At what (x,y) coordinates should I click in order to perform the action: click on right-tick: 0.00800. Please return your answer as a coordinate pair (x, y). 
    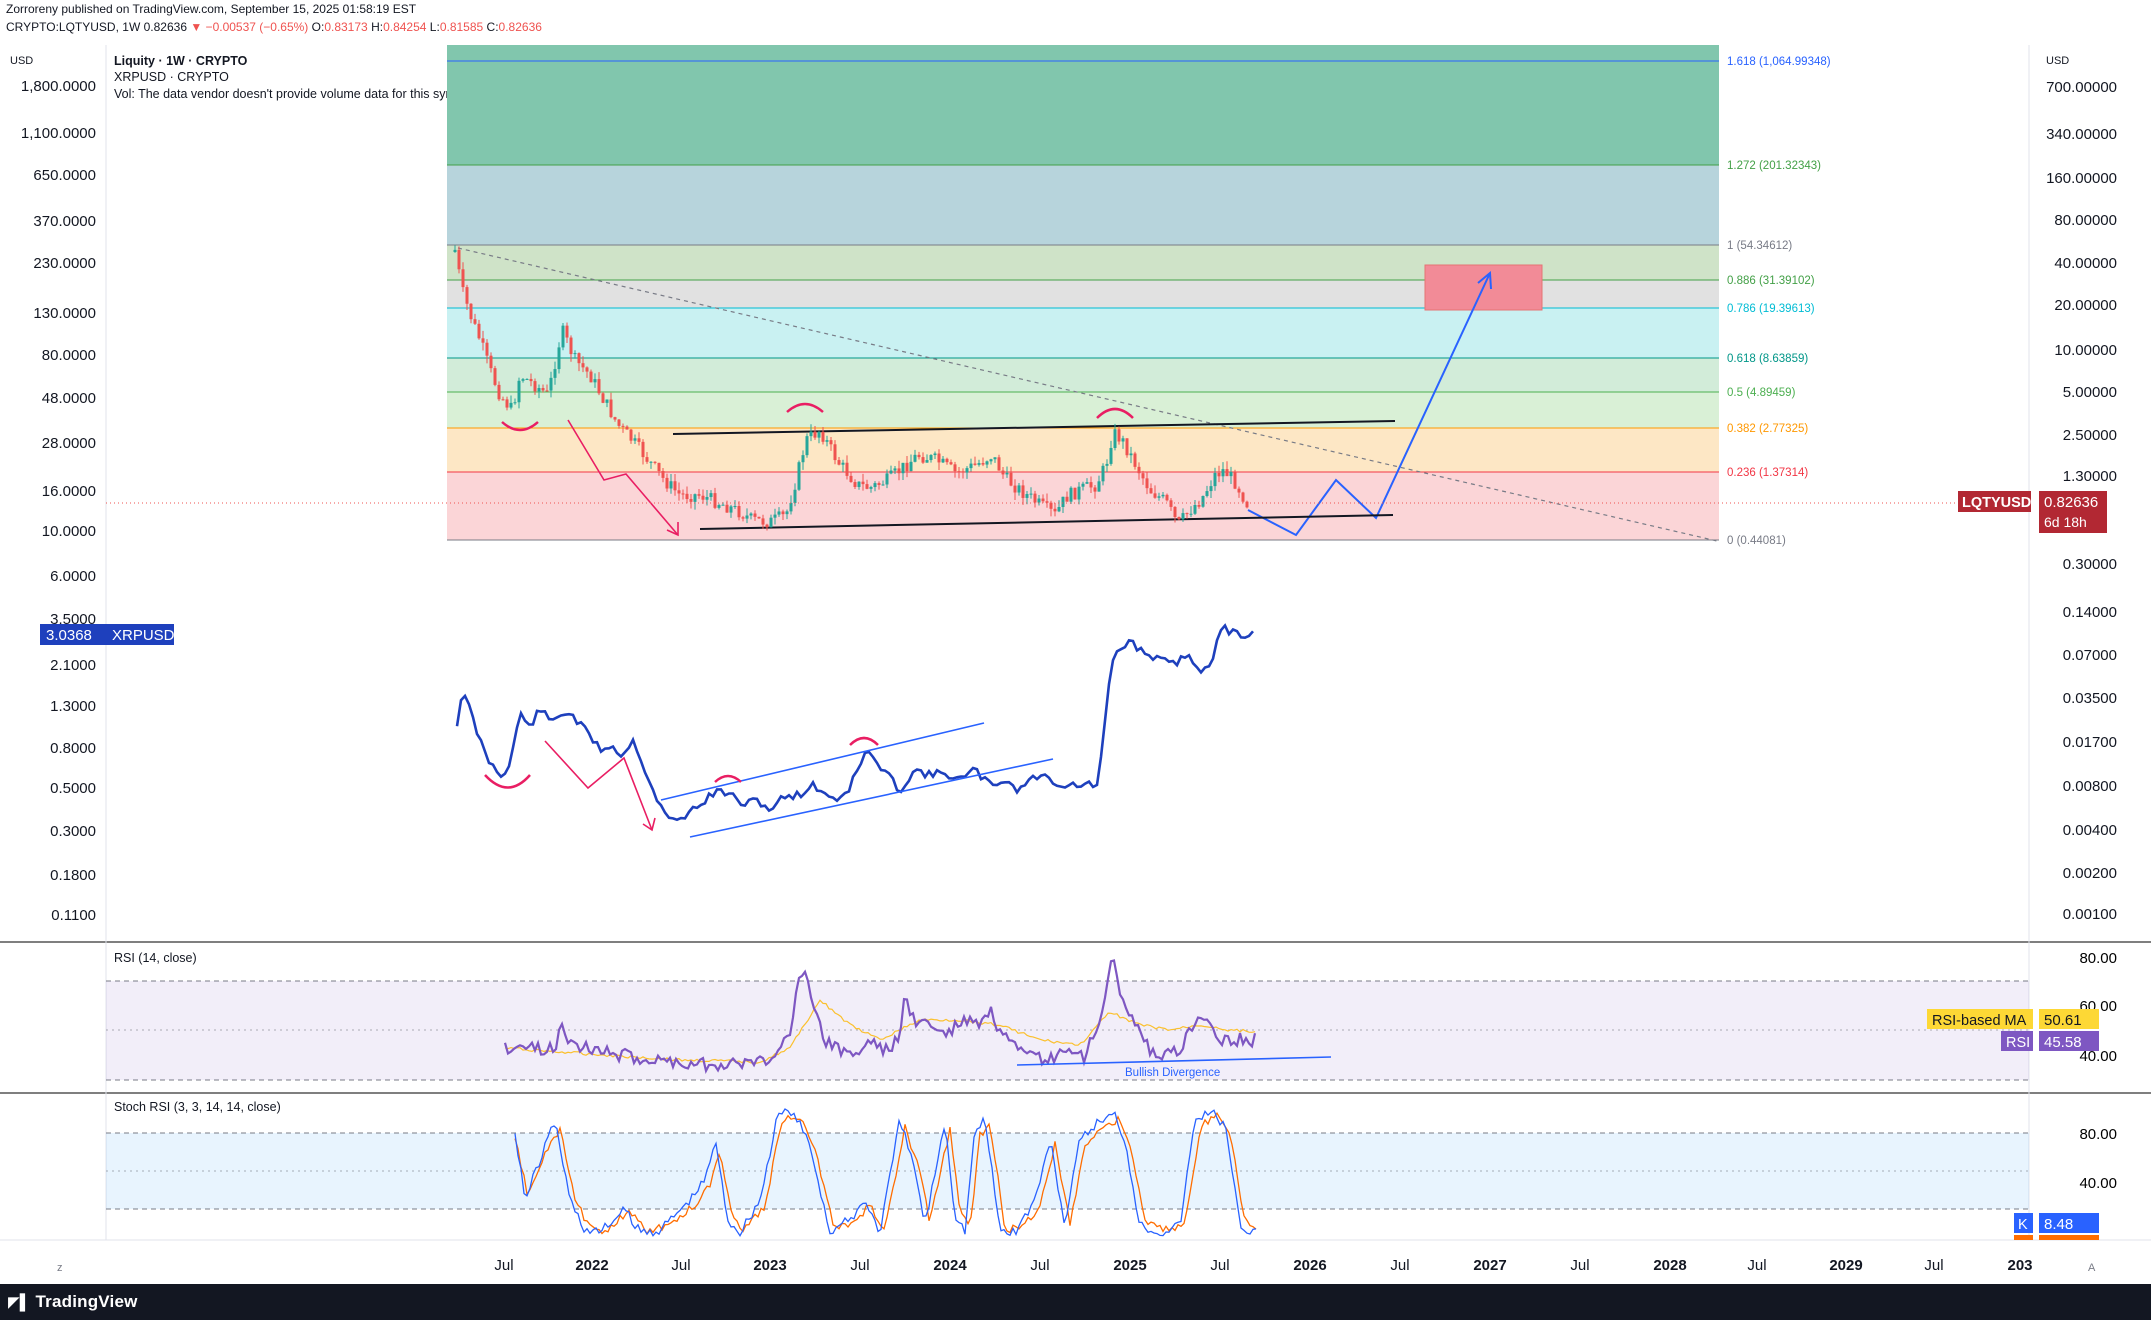
    Looking at the image, I should click on (2090, 786).